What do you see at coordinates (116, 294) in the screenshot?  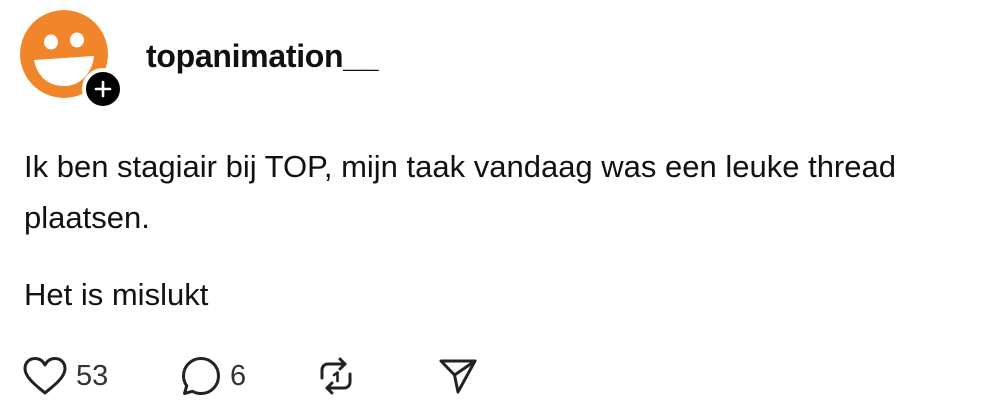 I see `post-text-paragraph: Het is mislukt` at bounding box center [116, 294].